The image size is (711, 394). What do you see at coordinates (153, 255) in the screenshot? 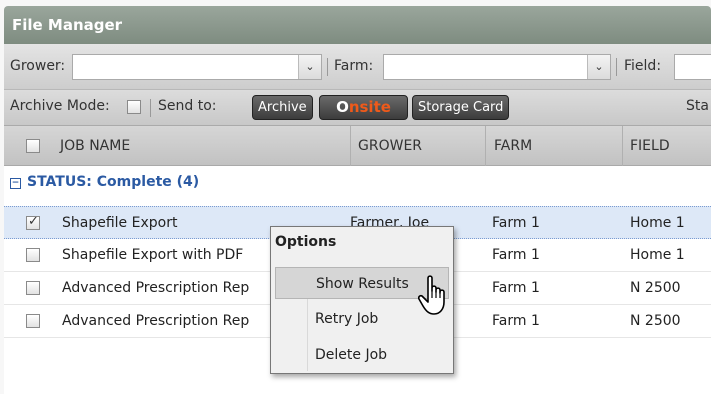
I see `cell-job-name: Shapefile Export with PDF` at bounding box center [153, 255].